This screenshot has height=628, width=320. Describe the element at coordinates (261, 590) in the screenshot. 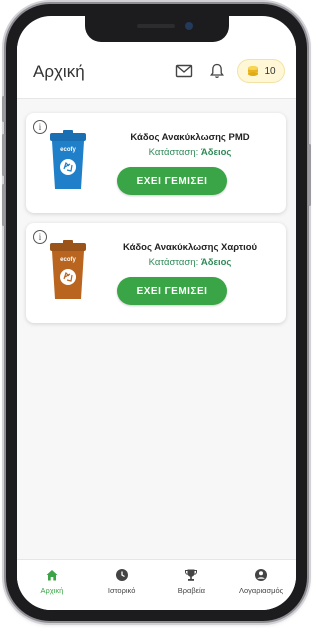

I see `nav-label: Λογαριασμός` at that location.